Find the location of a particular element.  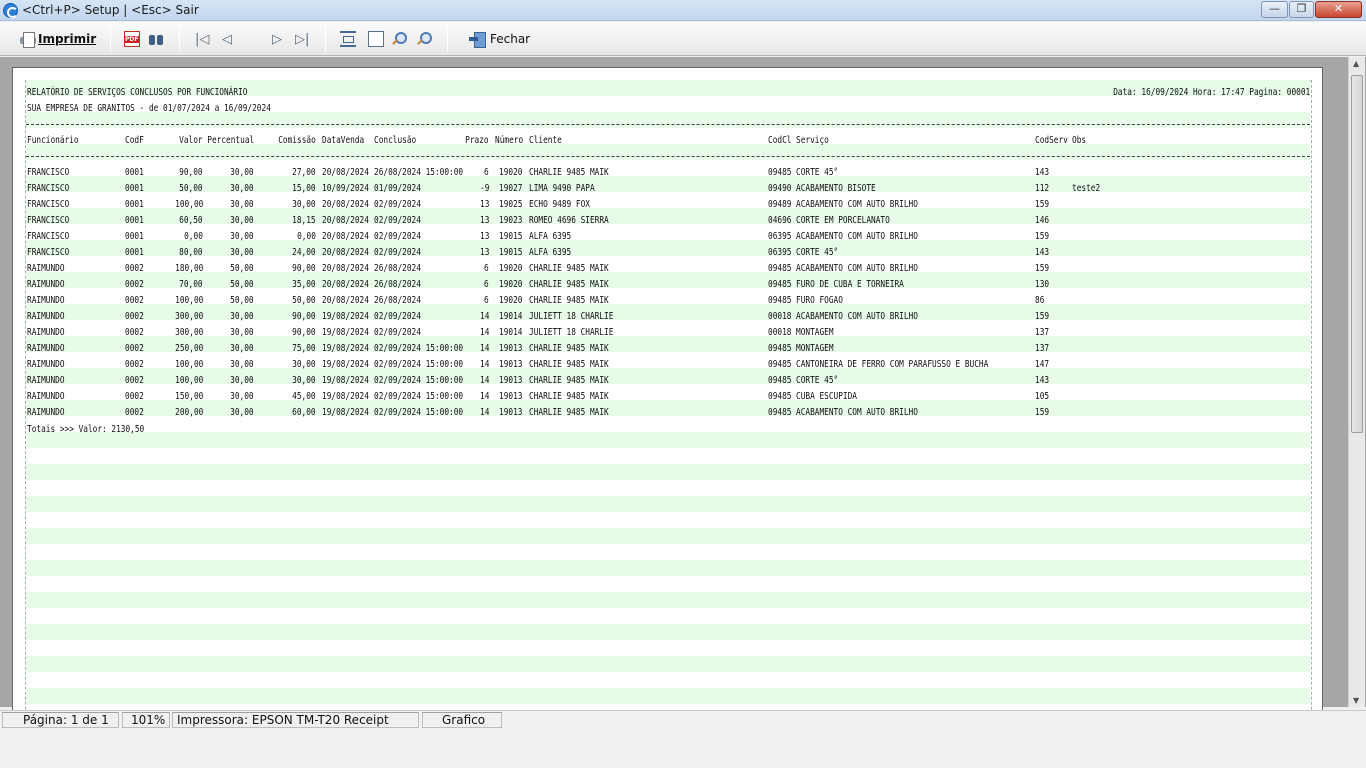

last-page-icon: ▷| is located at coordinates (302, 39).